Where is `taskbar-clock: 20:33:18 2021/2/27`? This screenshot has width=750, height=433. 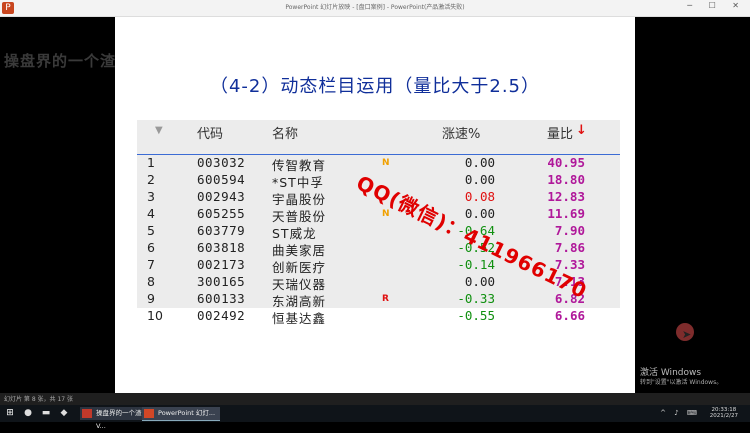 taskbar-clock: 20:33:18 2021/2/27 is located at coordinates (724, 413).